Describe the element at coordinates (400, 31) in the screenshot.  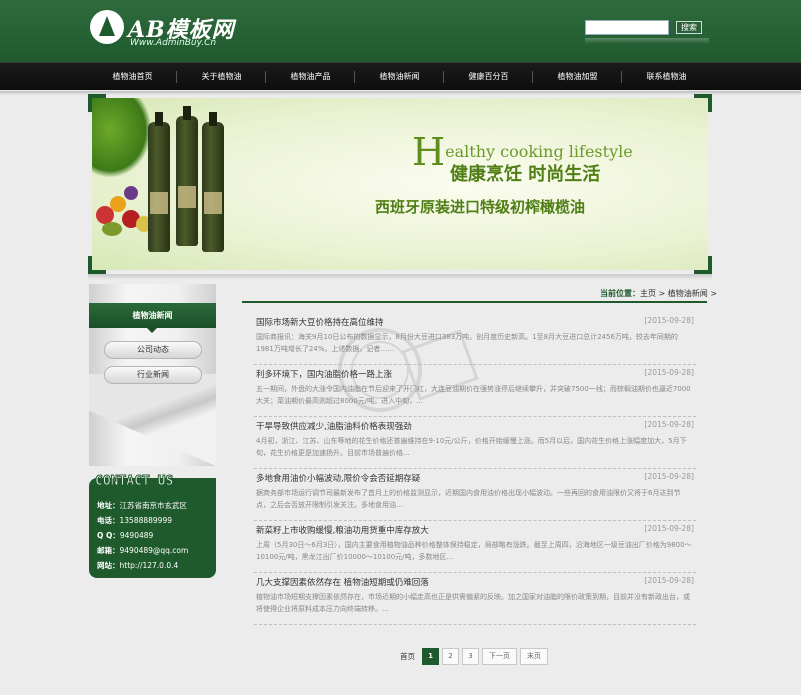
I see `header: AB模板网 Www.AdminBuy.Cn 搜索` at that location.